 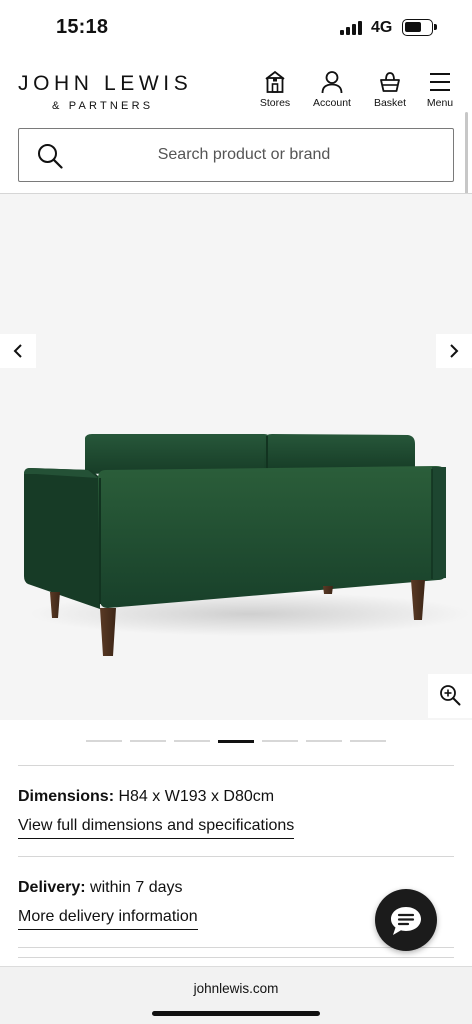 What do you see at coordinates (105, 83) in the screenshot?
I see `logo-main-text: JOHN LEWIS` at bounding box center [105, 83].